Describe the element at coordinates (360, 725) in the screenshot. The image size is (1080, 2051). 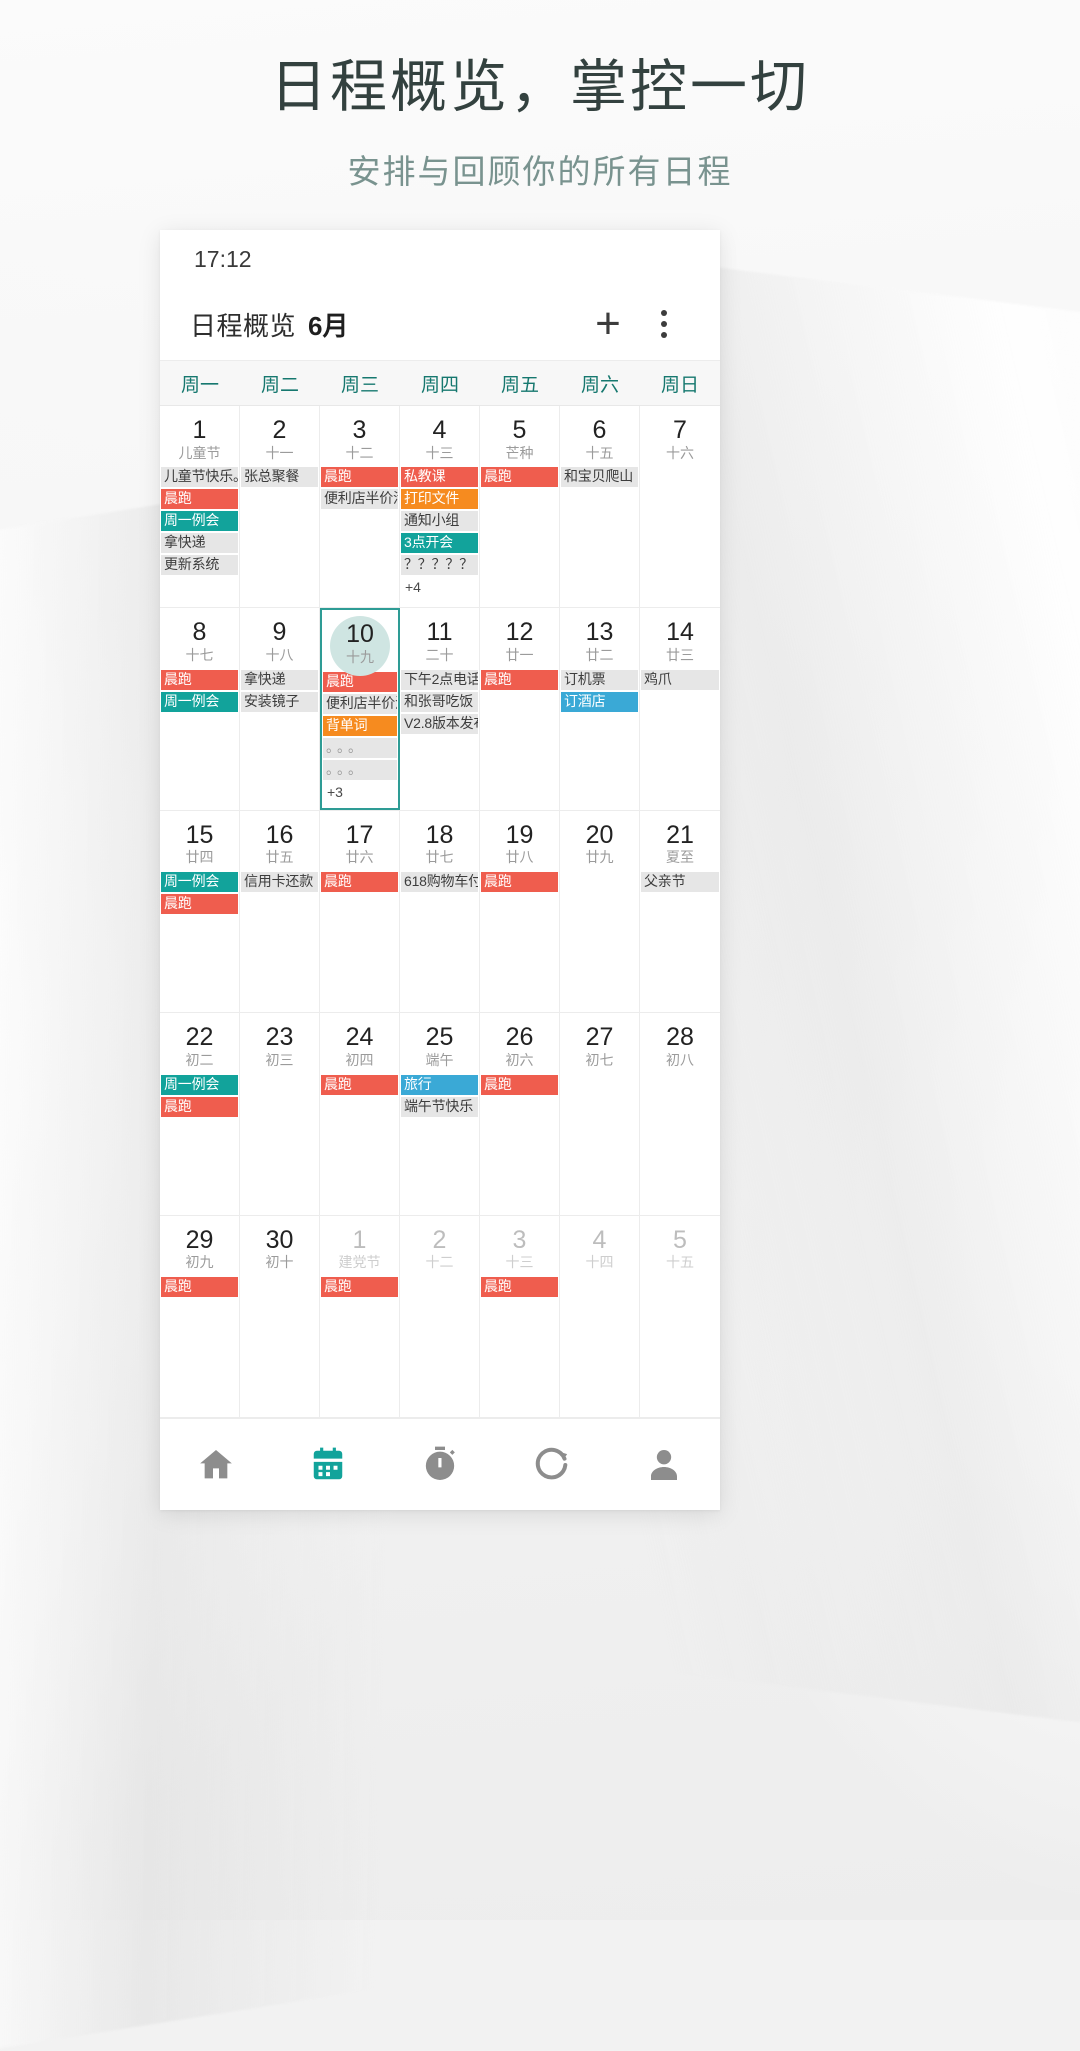
I see `calendar-event-chip: 背单词` at that location.